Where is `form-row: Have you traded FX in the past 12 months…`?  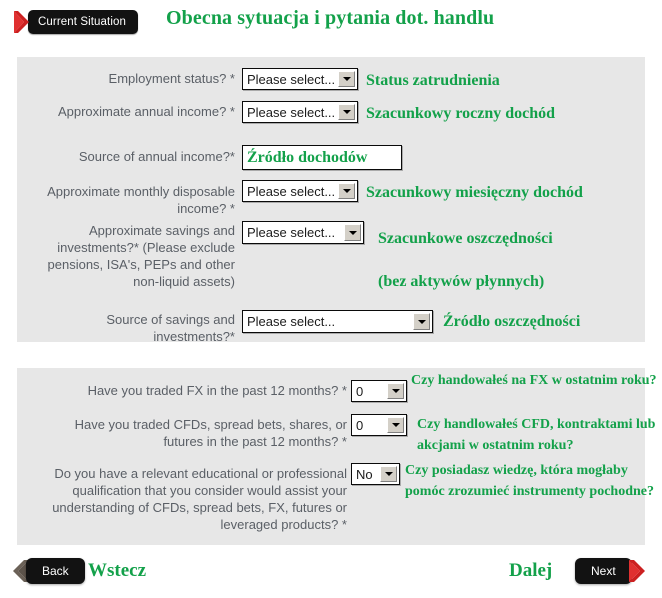 form-row: Have you traded FX in the past 12 months… is located at coordinates (194, 390).